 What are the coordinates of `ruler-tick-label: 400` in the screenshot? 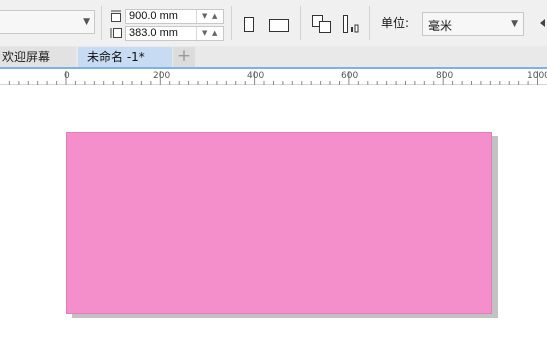 It's located at (255, 76).